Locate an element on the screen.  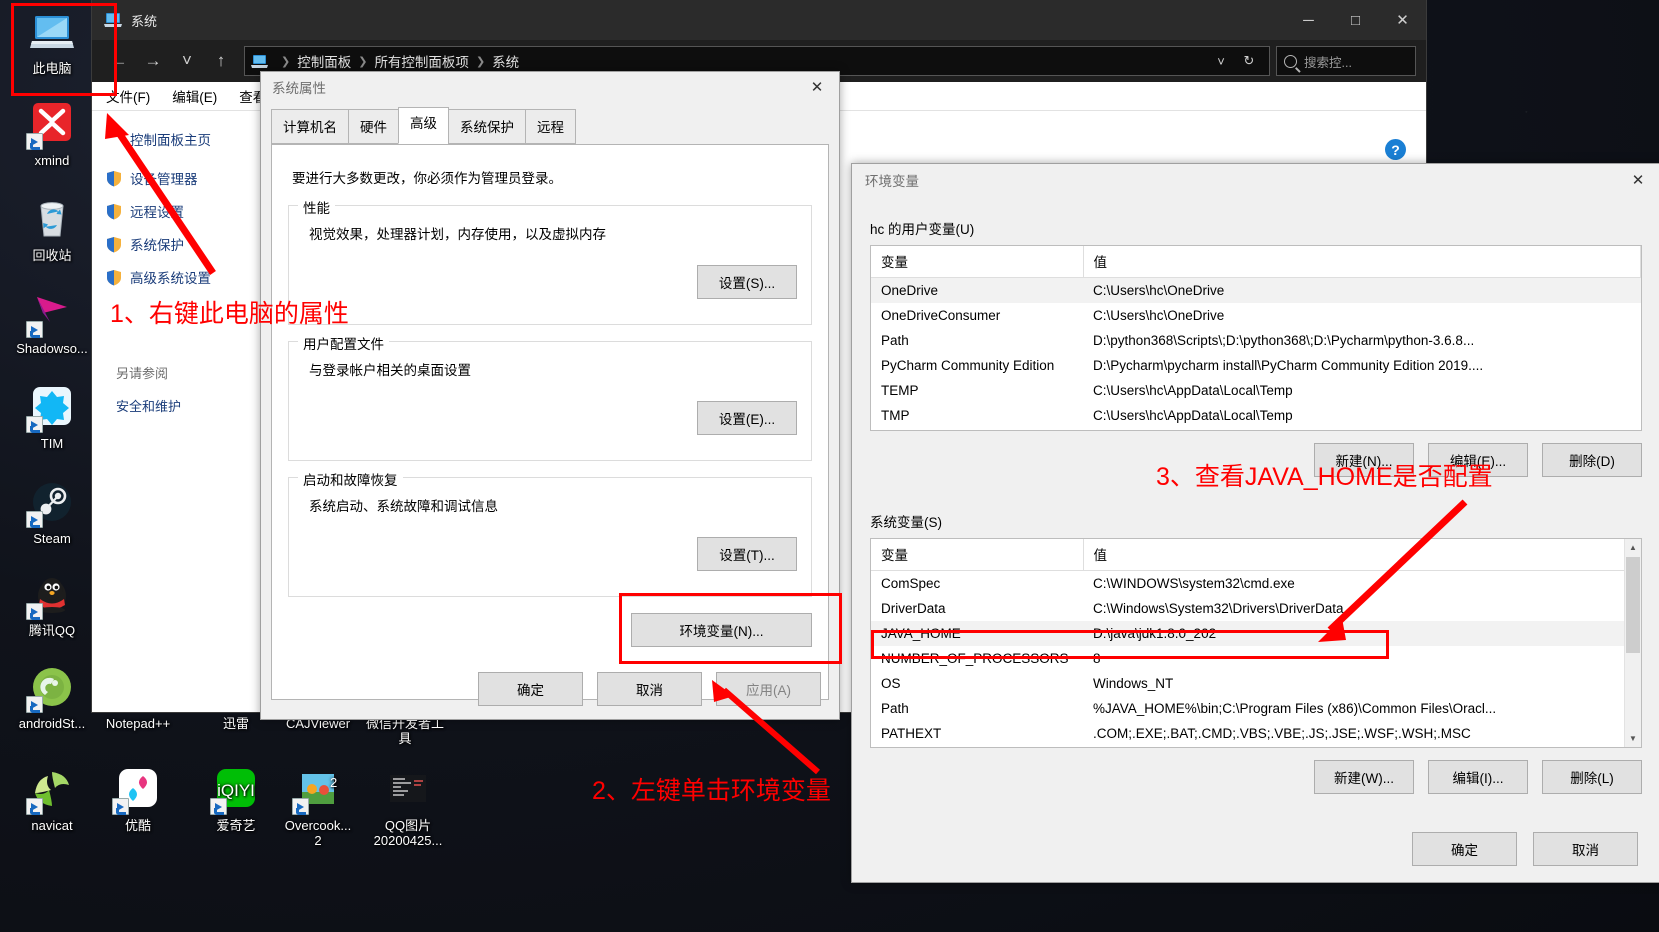
tim-icon is located at coordinates (51, 408).